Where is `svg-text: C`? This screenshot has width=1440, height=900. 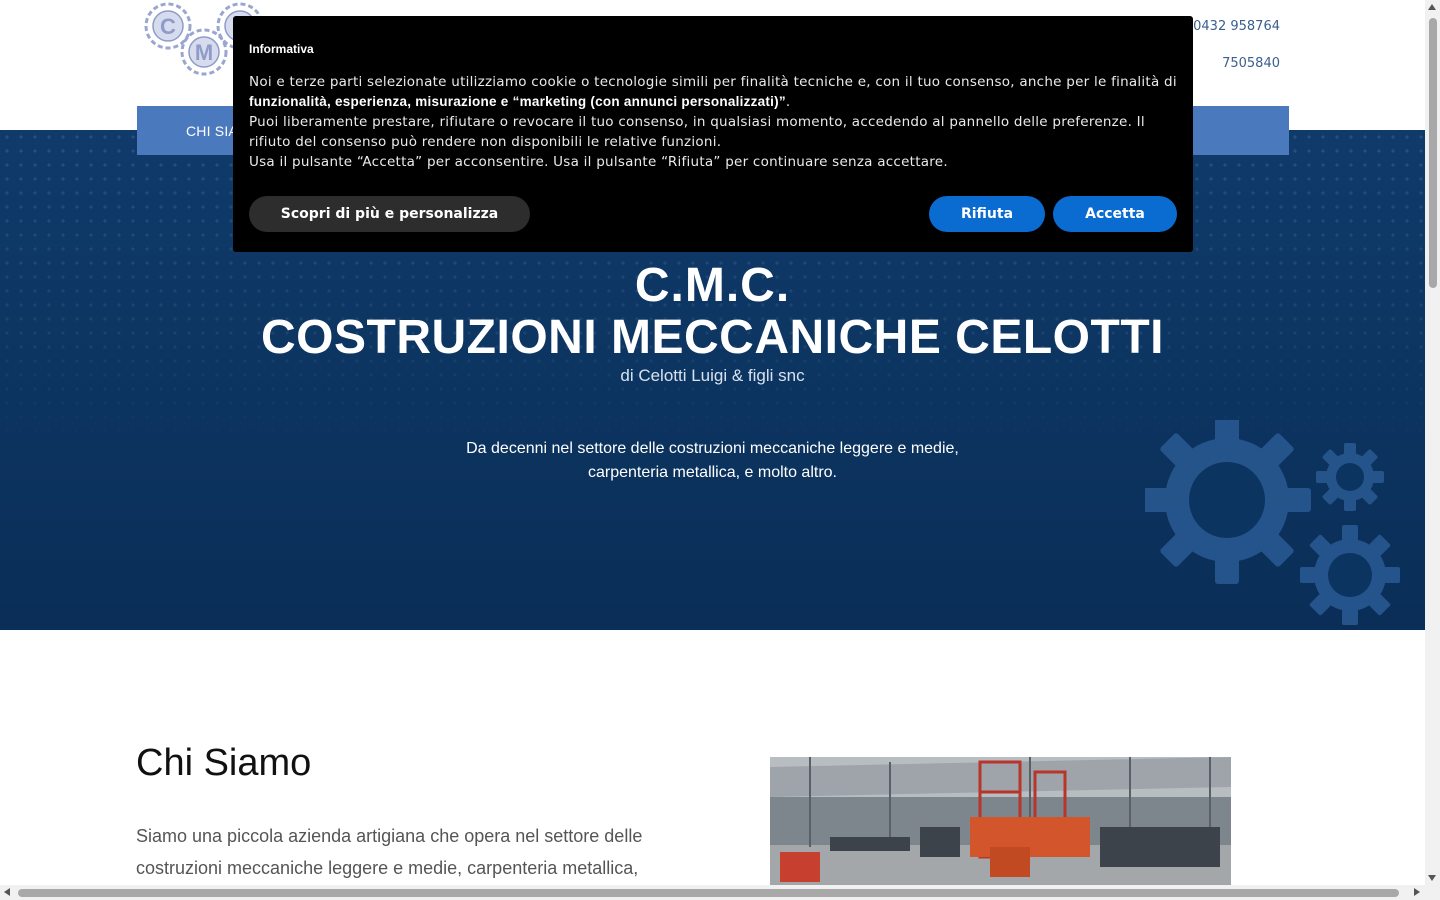
svg-text: C is located at coordinates (168, 26).